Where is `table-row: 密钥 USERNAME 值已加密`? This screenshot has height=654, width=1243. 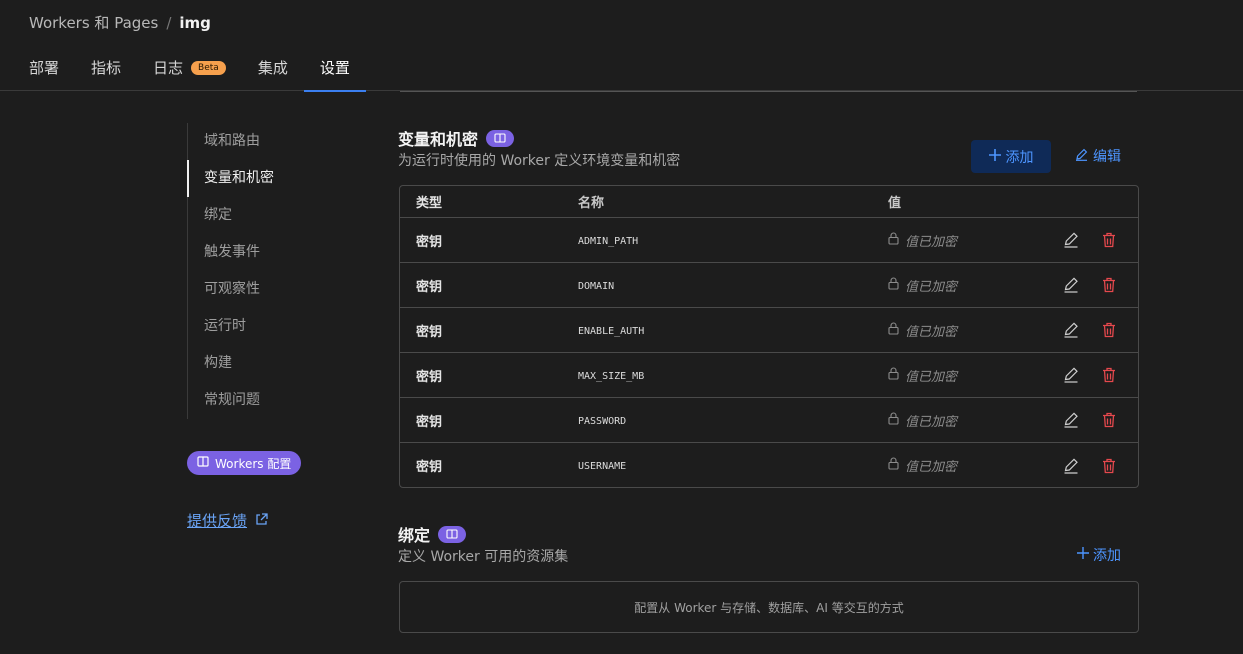
table-row: 密钥 USERNAME 值已加密 is located at coordinates (769, 465).